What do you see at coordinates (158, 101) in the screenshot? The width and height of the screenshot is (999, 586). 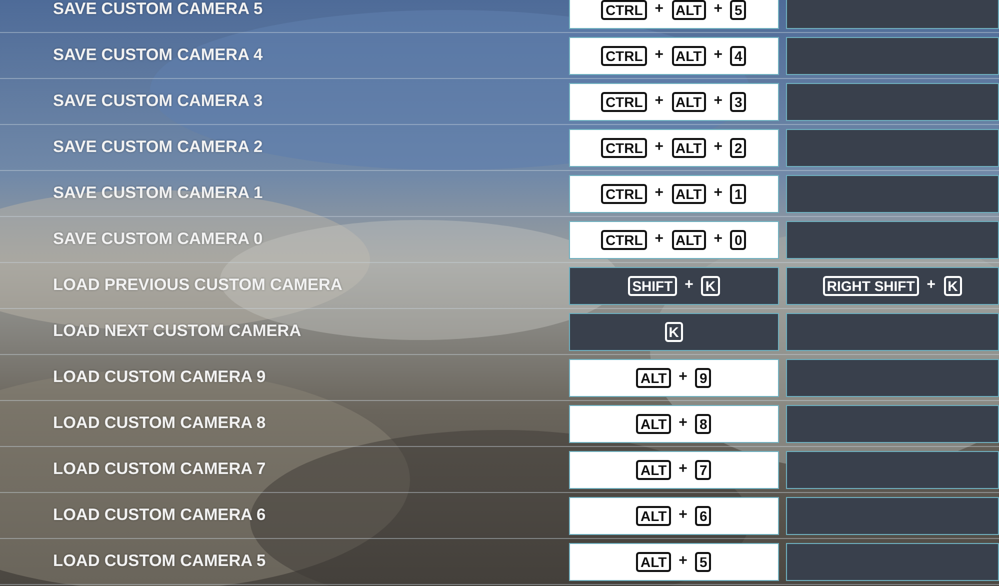 I see `action-label: SAVE CUSTOM CAMERA 3` at bounding box center [158, 101].